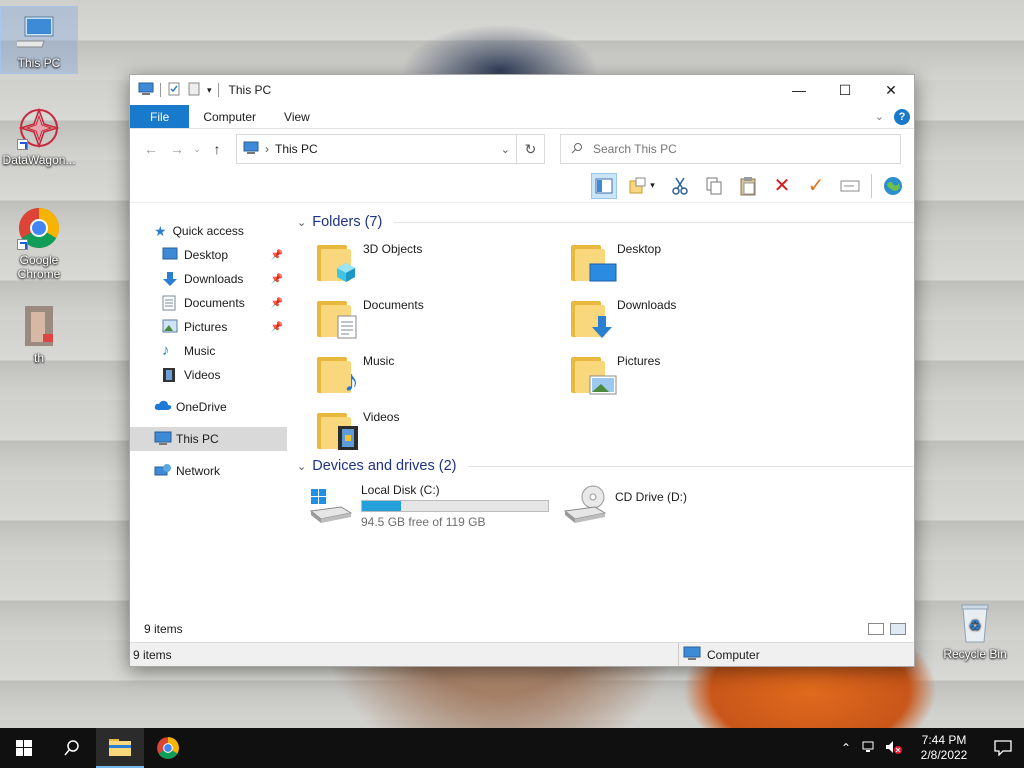  What do you see at coordinates (696, 373) in the screenshot?
I see `folder-pictures: Pictures` at bounding box center [696, 373].